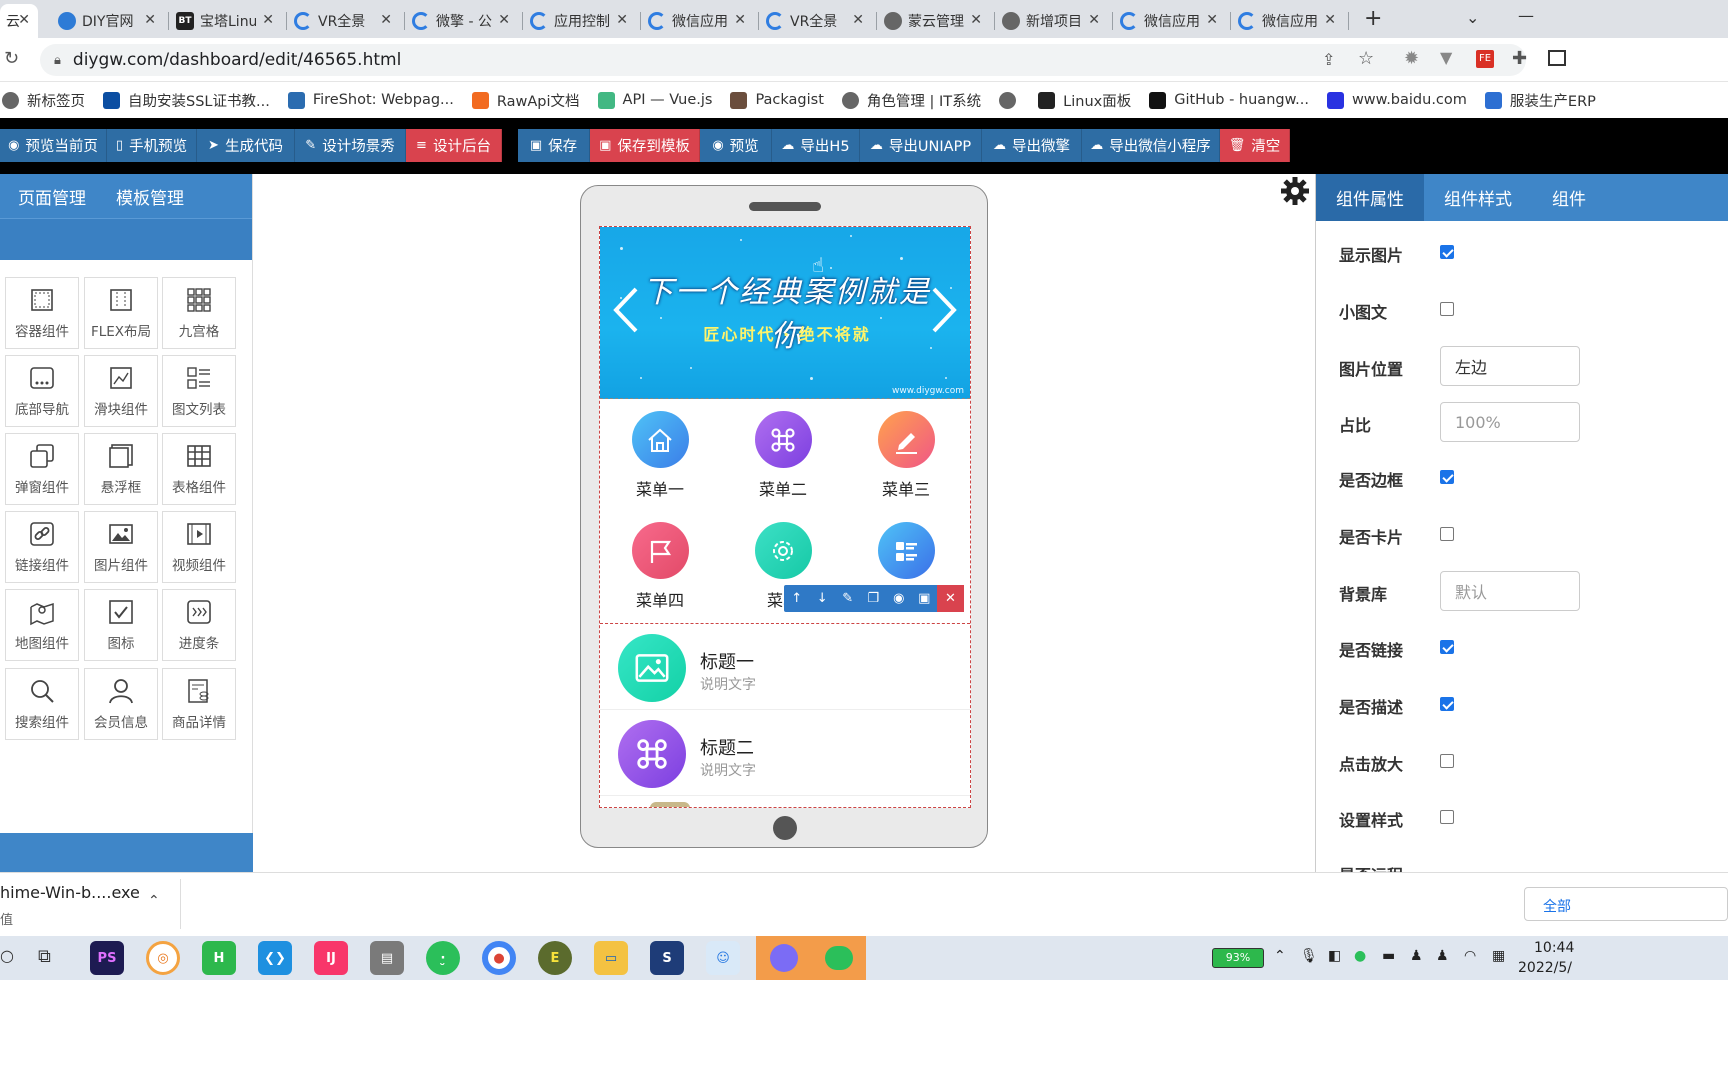  I want to click on clock-time: 10:44, so click(1554, 948).